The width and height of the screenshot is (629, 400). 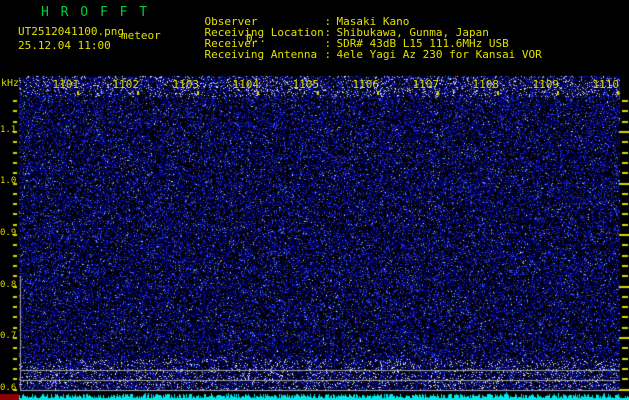 What do you see at coordinates (8, 181) in the screenshot?
I see `freq-tick-label: 1.0` at bounding box center [8, 181].